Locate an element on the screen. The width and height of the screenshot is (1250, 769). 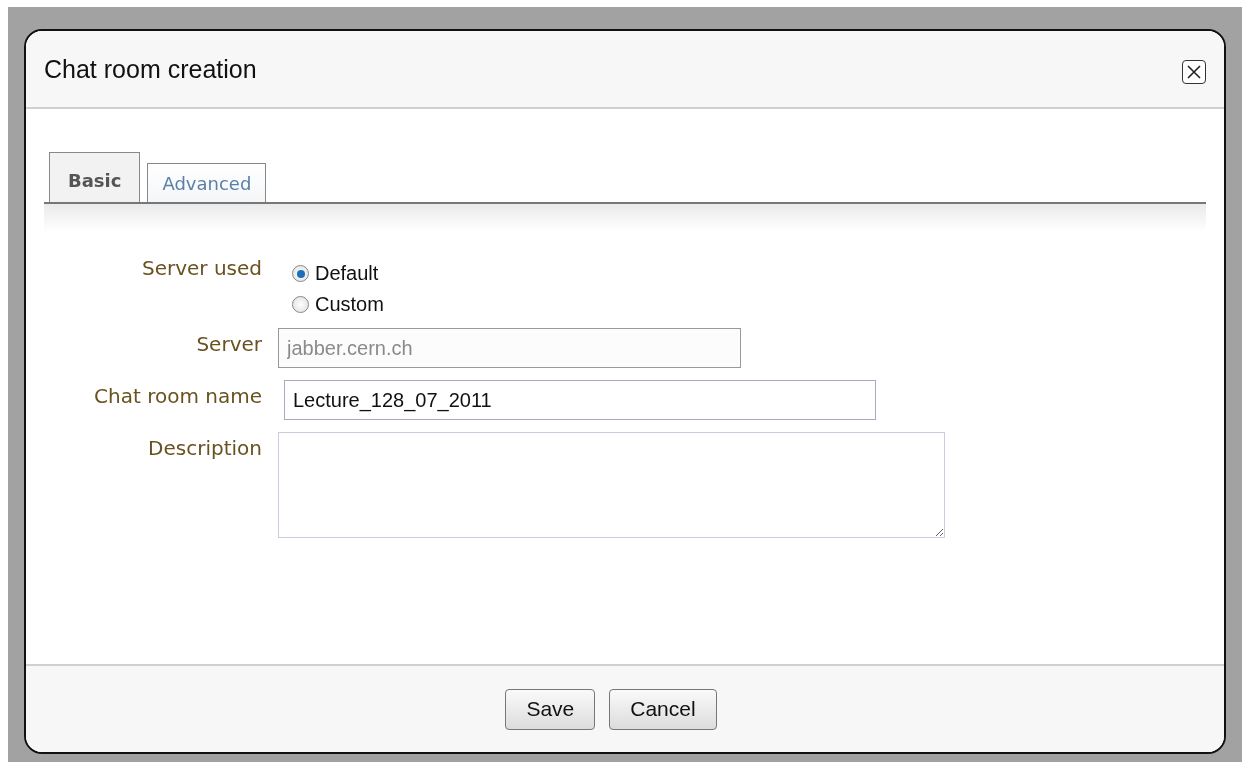
field-label: Chat room name is located at coordinates (177, 395).